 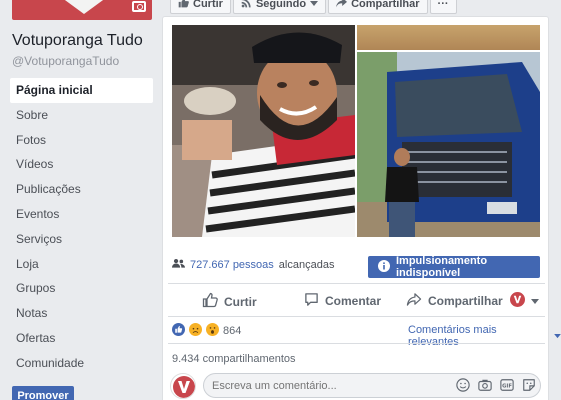 I want to click on share-page-label: Compartilhar, so click(x=385, y=5).